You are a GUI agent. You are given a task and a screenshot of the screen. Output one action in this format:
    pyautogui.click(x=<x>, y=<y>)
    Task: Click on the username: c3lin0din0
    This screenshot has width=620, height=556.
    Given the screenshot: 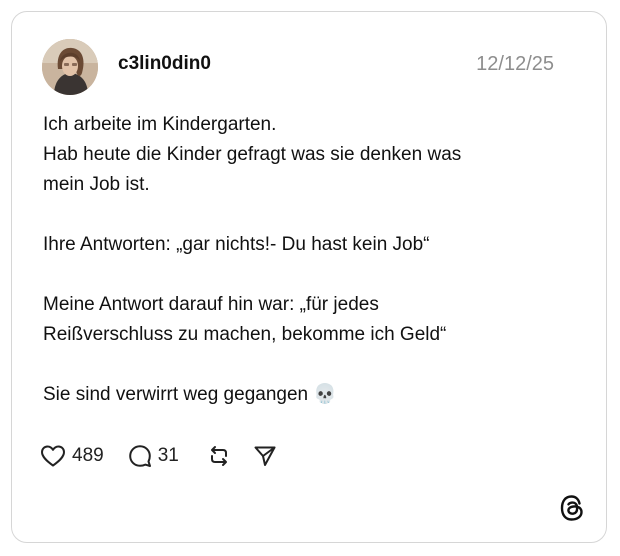 What is the action you would take?
    pyautogui.click(x=164, y=64)
    